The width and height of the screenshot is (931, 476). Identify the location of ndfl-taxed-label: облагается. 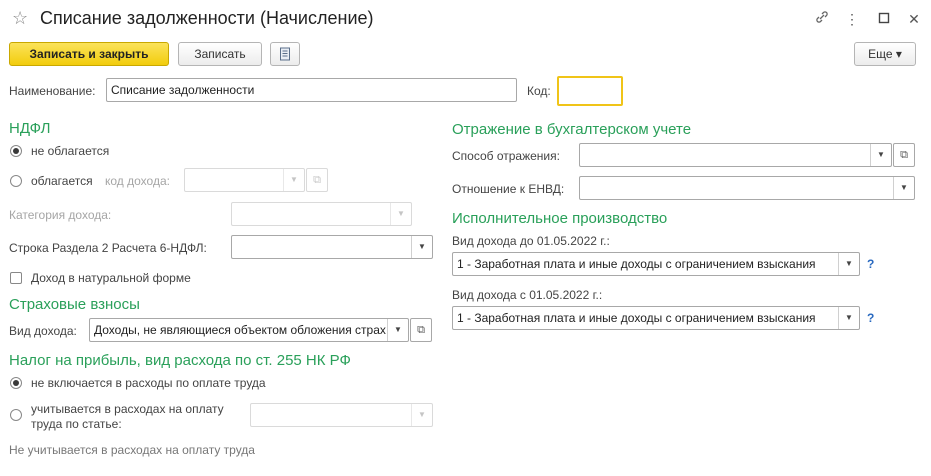
(62, 181).